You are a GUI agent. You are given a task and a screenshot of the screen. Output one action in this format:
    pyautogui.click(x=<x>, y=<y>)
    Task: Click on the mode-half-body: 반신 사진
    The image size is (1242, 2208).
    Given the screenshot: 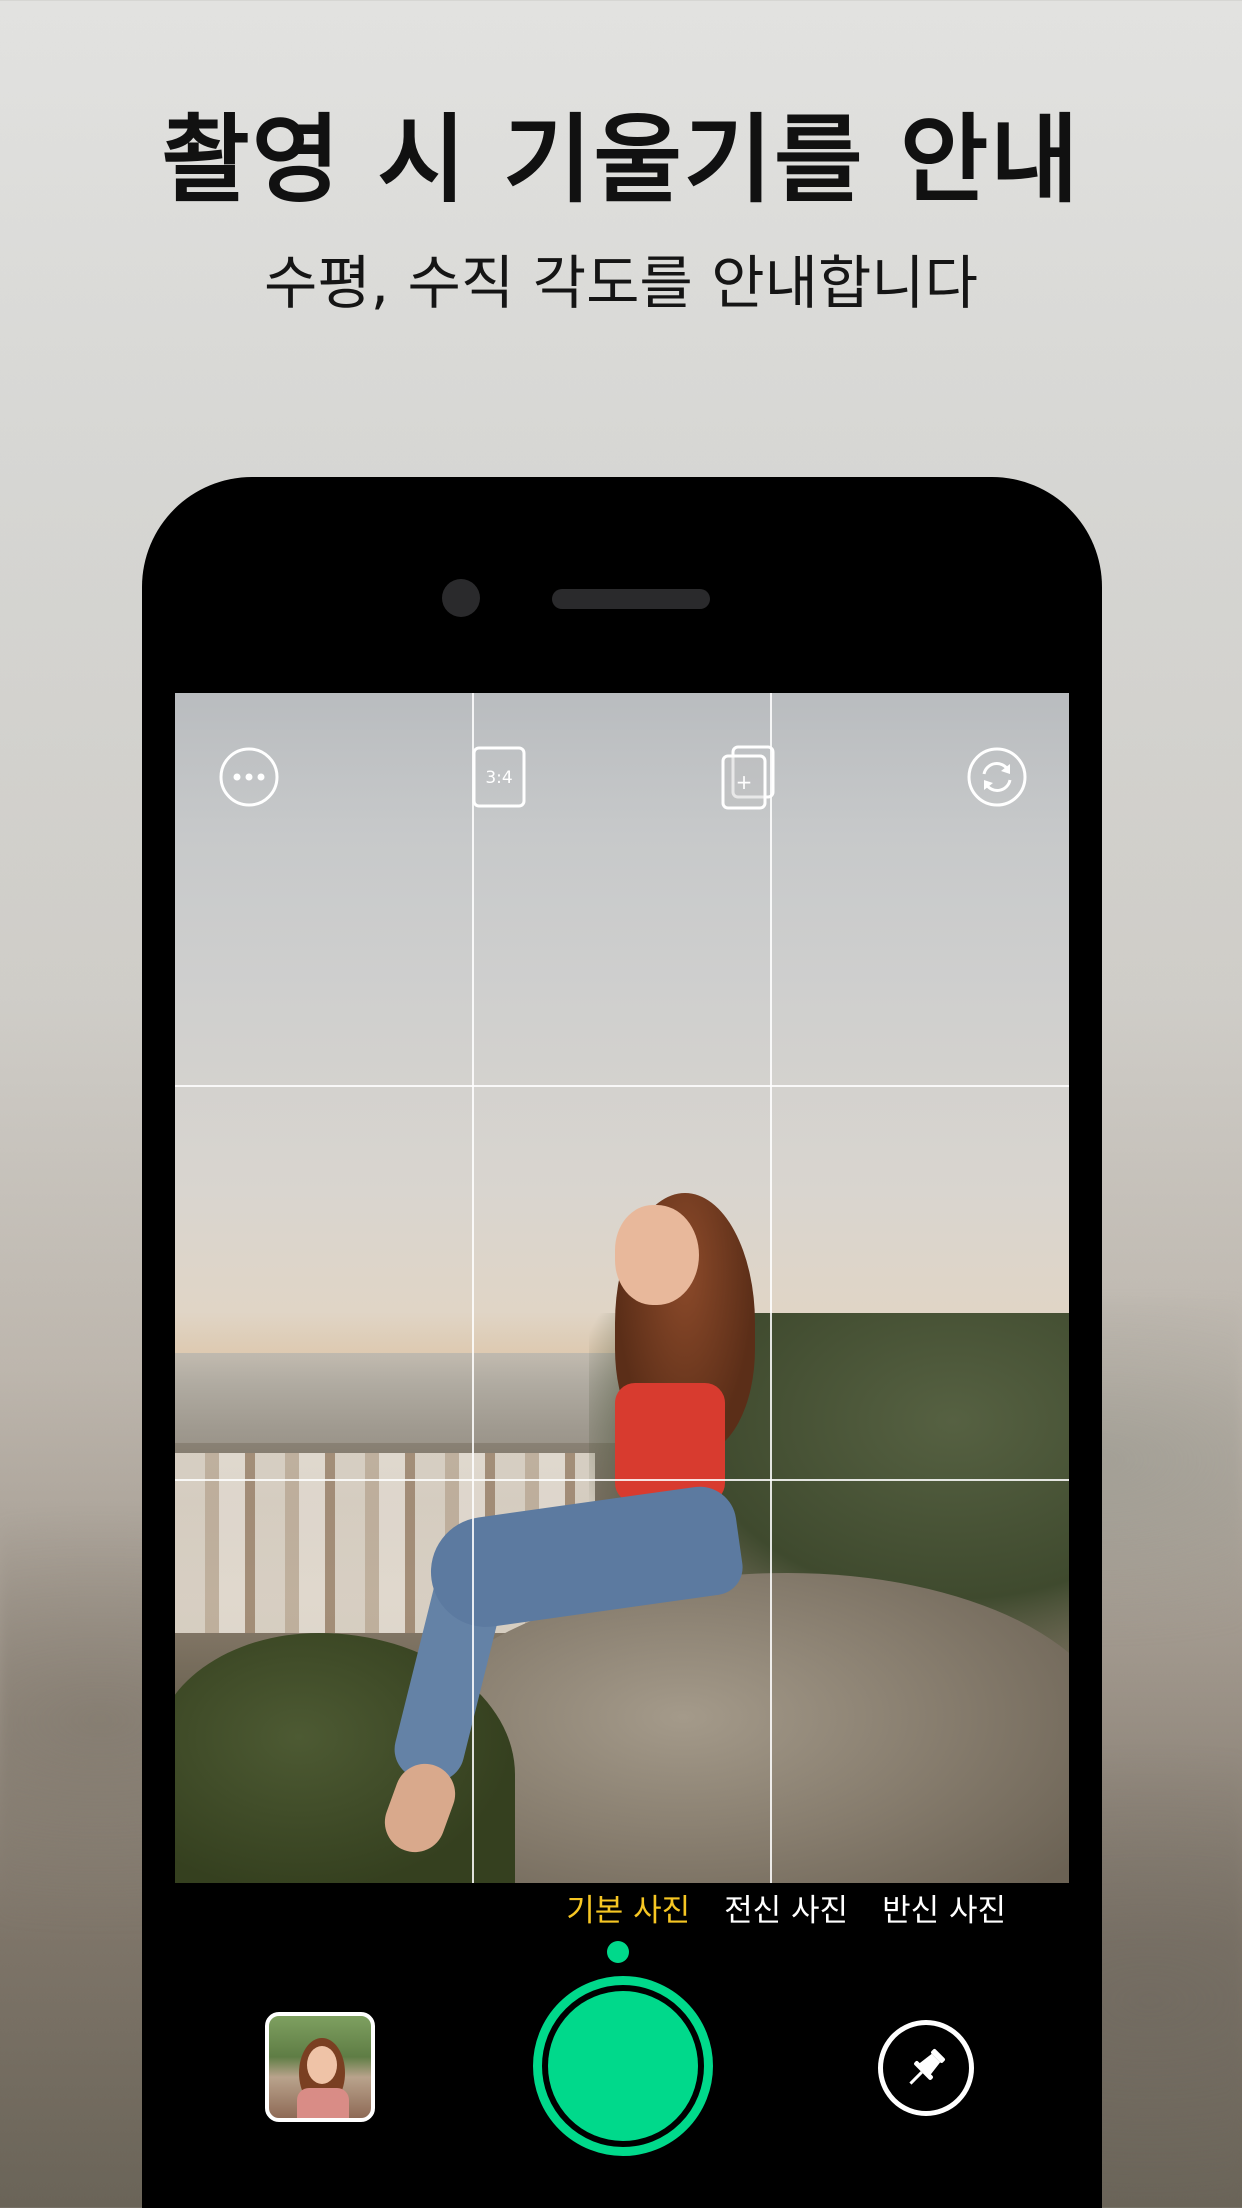 What is the action you would take?
    pyautogui.click(x=944, y=1907)
    